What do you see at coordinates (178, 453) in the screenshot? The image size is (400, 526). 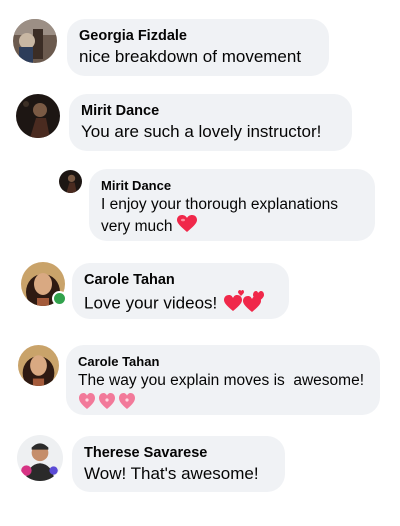 I see `comment-author: Therese Savarese` at bounding box center [178, 453].